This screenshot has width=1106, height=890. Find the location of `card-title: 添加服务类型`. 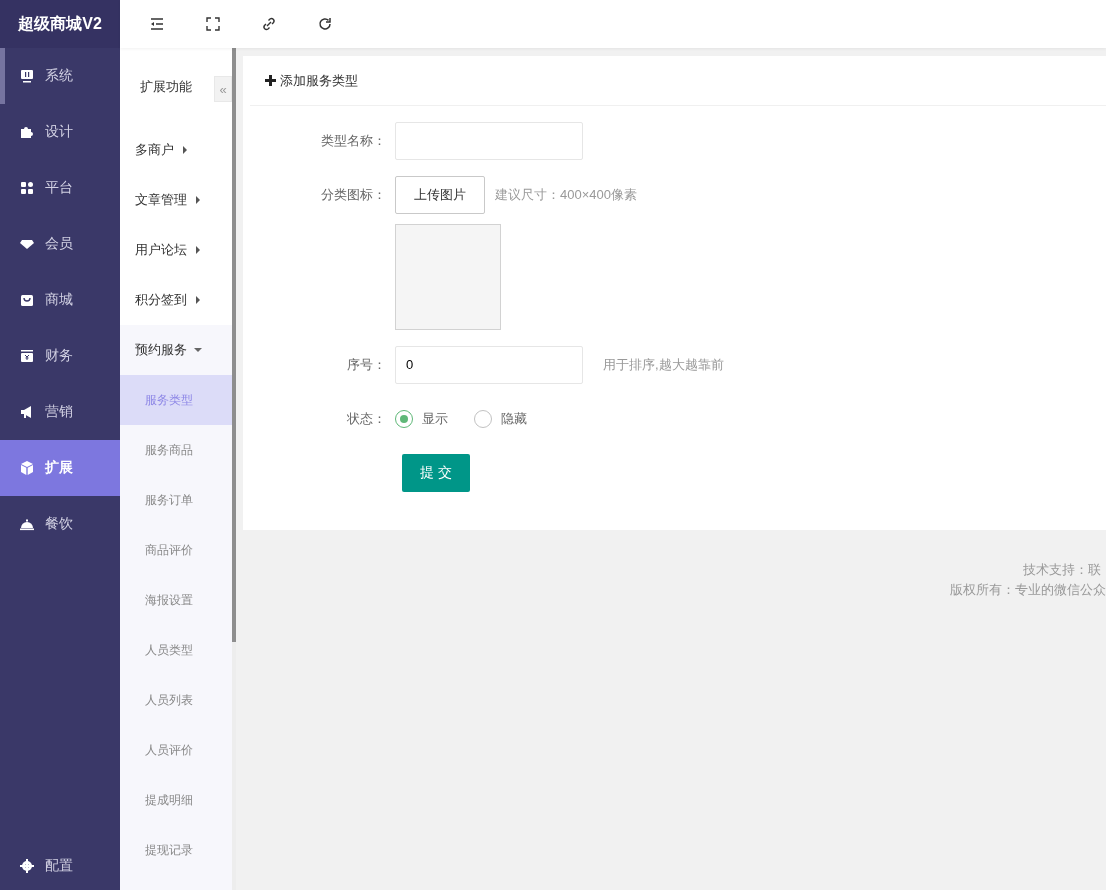

card-title: 添加服务类型 is located at coordinates (319, 80).